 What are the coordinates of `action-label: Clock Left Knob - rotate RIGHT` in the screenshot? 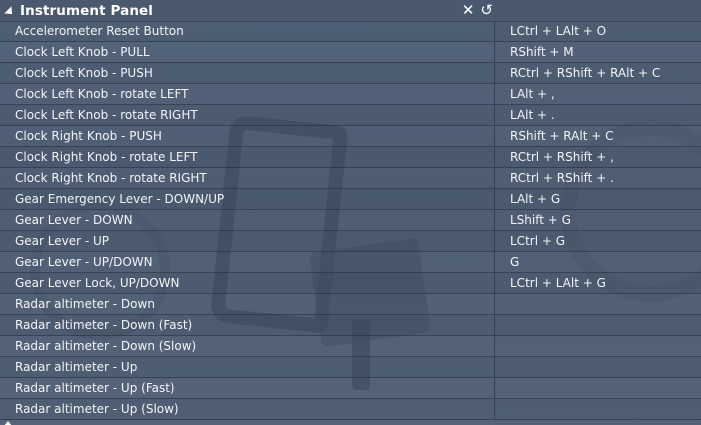 It's located at (247, 115).